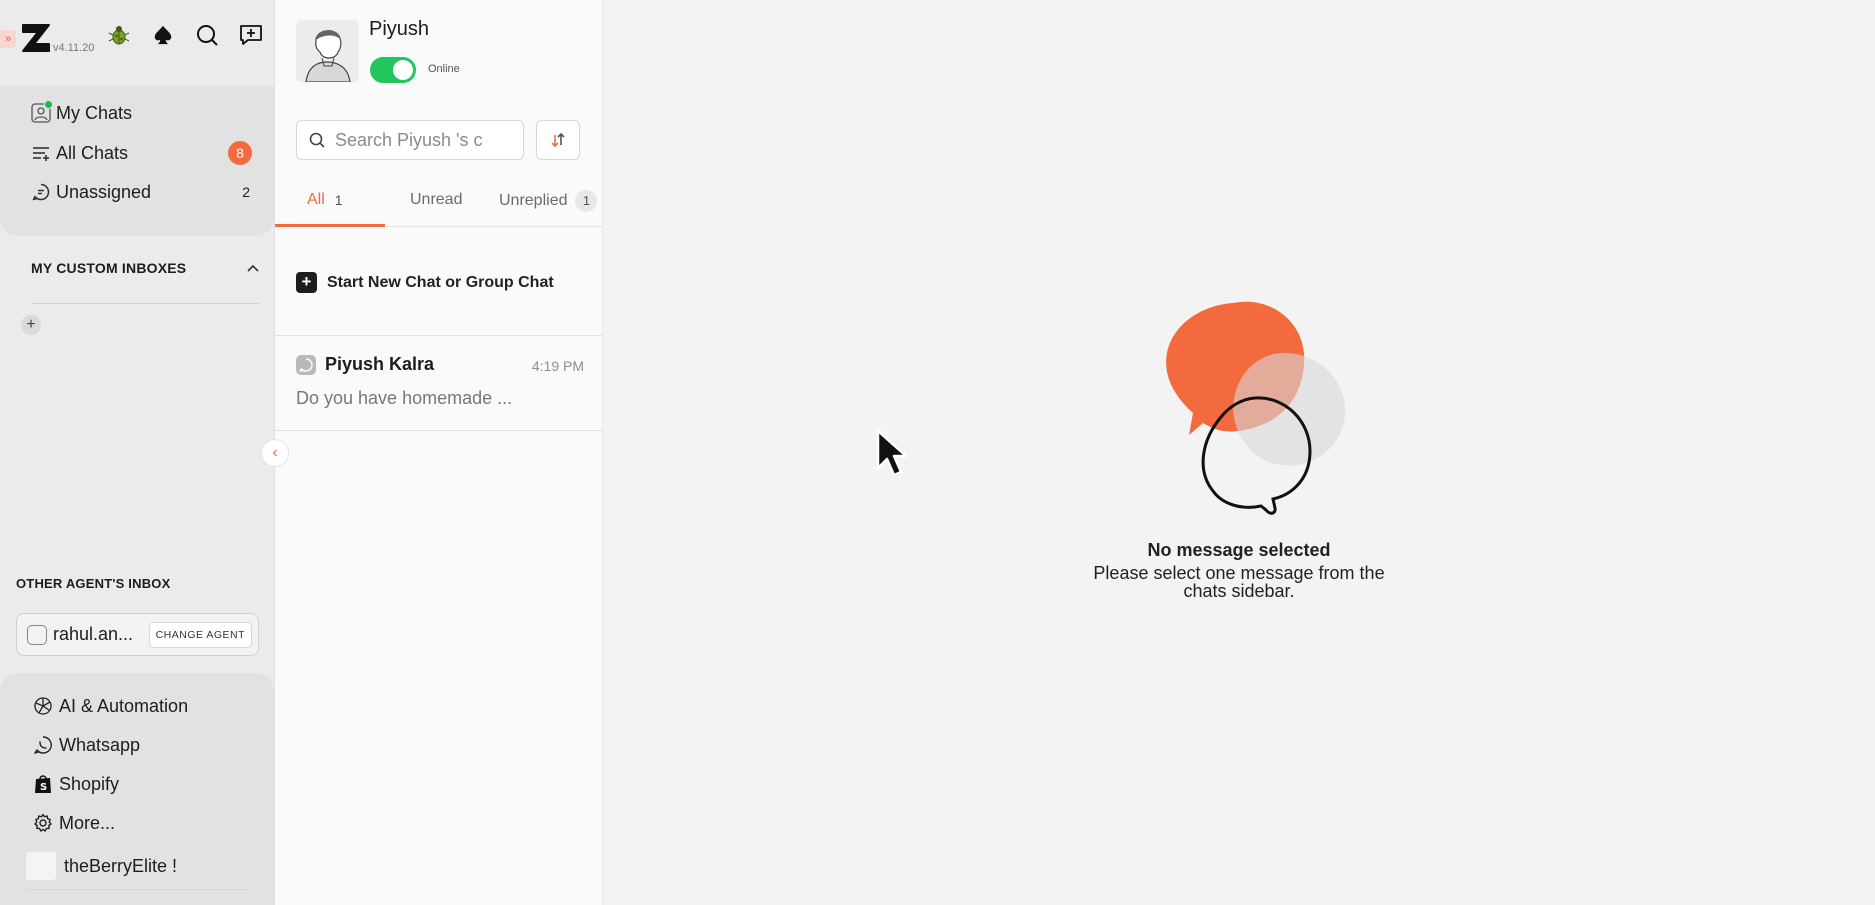  Describe the element at coordinates (240, 153) in the screenshot. I see `unread-badge: 8` at that location.